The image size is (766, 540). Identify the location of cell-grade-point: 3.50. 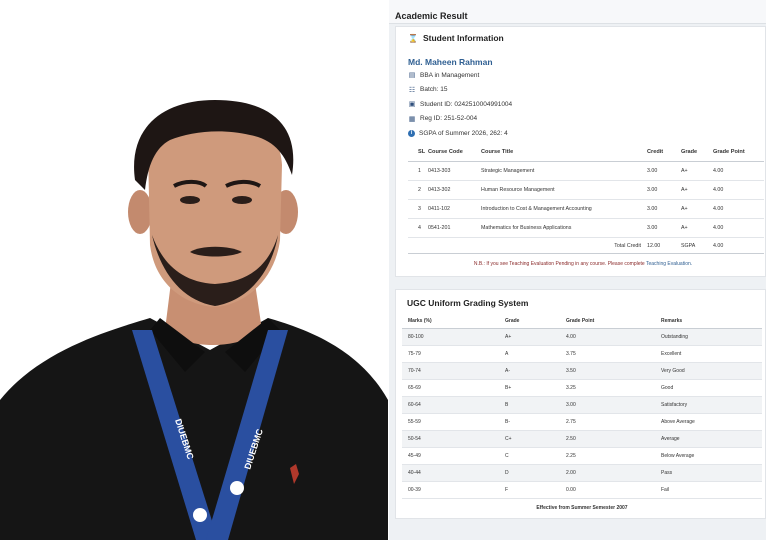
(613, 371).